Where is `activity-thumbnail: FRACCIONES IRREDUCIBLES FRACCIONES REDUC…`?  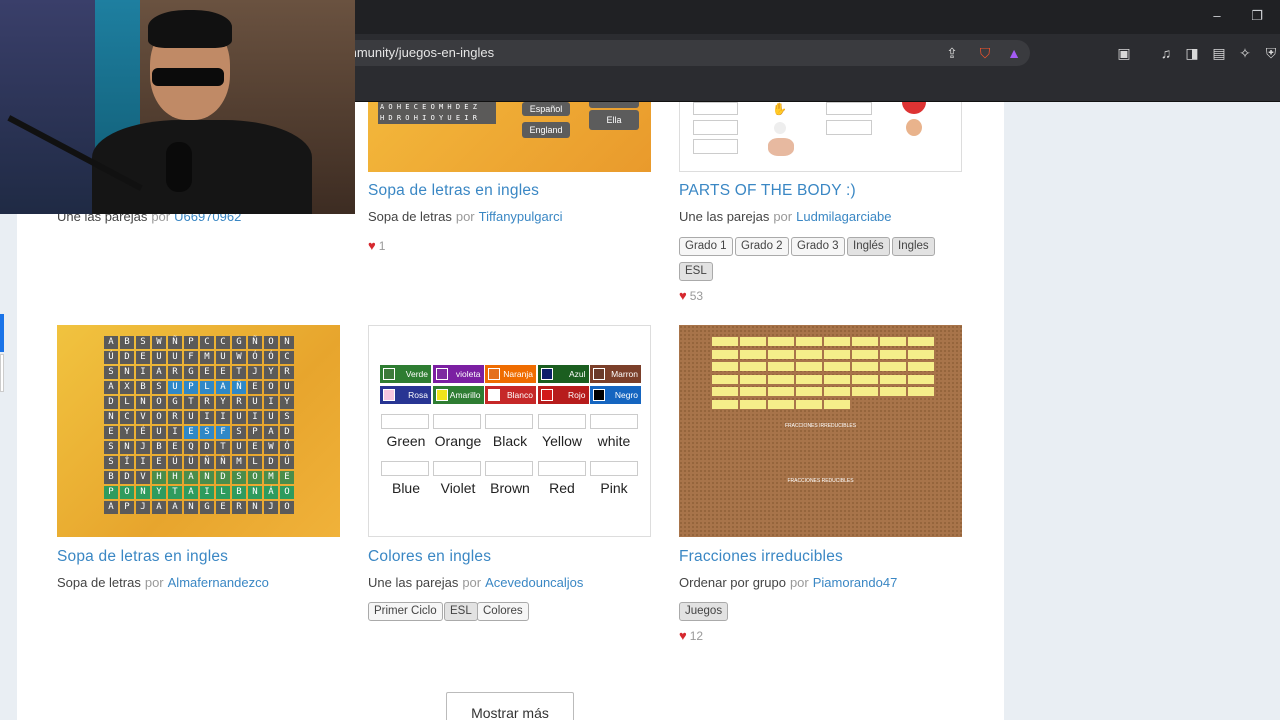 activity-thumbnail: FRACCIONES IRREDUCIBLES FRACCIONES REDUC… is located at coordinates (820, 431).